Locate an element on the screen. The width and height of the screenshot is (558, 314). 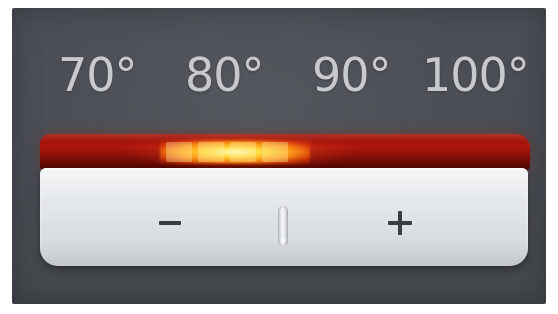
increase-temperature-button is located at coordinates (400, 223).